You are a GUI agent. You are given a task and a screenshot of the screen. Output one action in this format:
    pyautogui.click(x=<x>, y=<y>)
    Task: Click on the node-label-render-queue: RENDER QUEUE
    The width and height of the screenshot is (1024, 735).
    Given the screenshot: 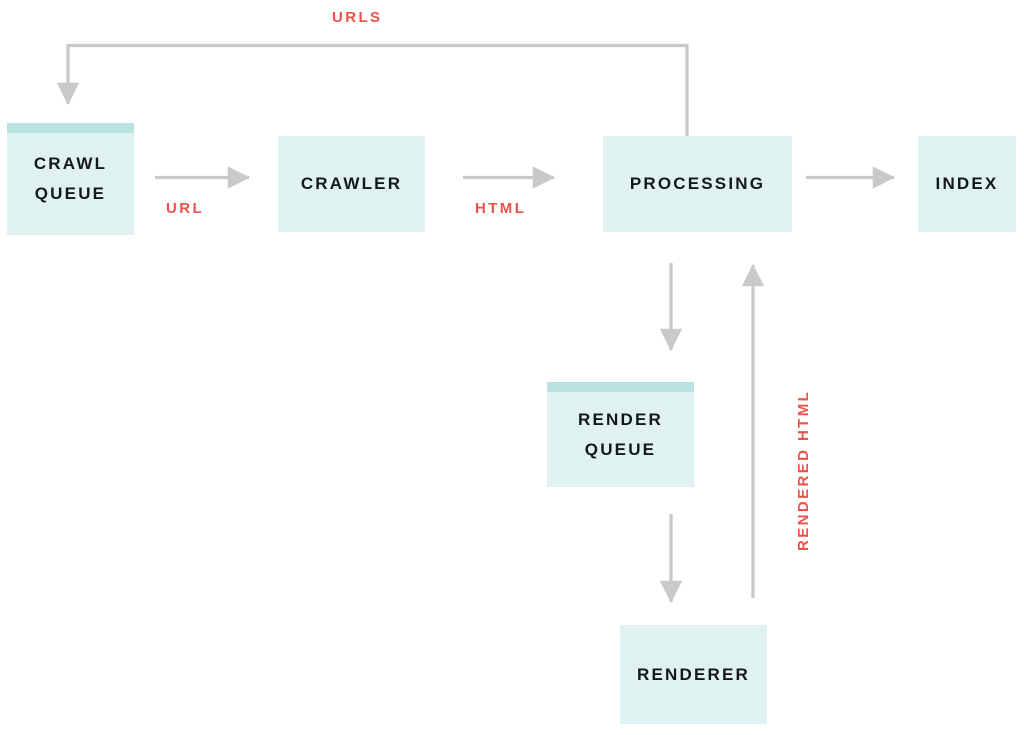 What is the action you would take?
    pyautogui.click(x=620, y=434)
    